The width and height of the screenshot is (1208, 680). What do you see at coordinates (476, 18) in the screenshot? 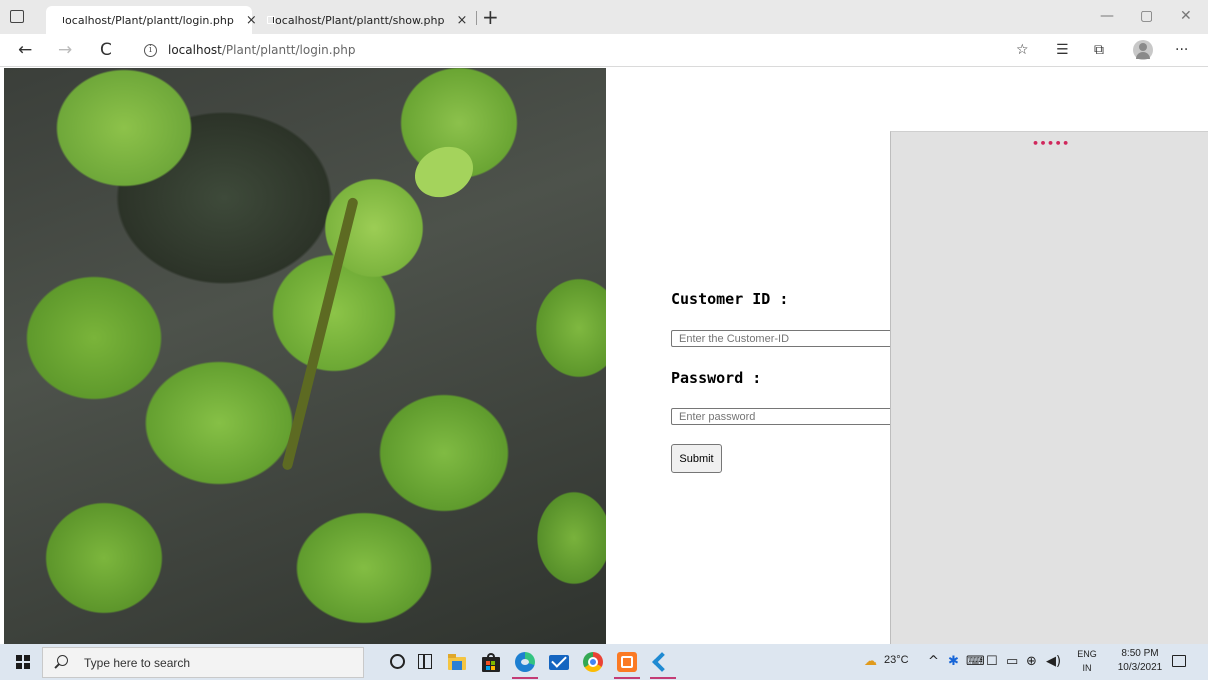
I see `tab-separator` at bounding box center [476, 18].